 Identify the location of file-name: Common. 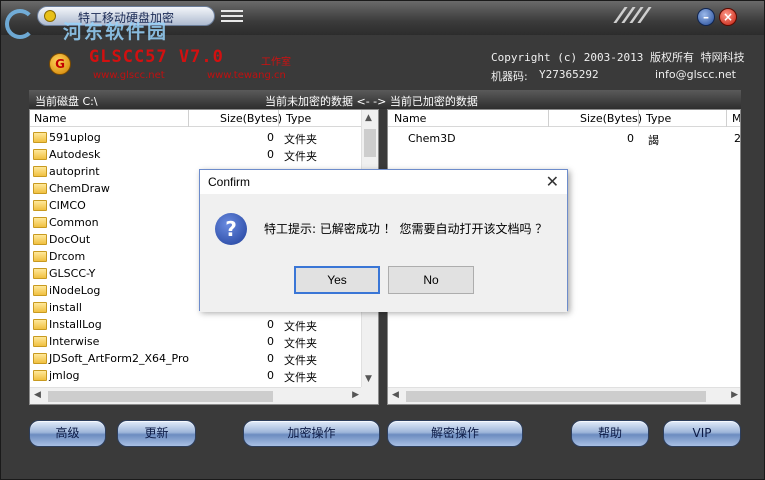
(74, 222).